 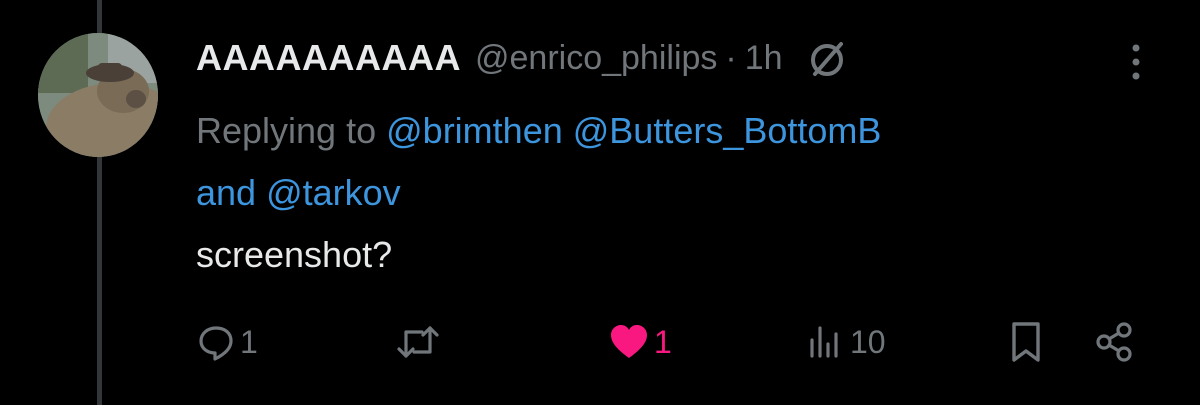 What do you see at coordinates (827, 58) in the screenshot?
I see `slash-circle-icon` at bounding box center [827, 58].